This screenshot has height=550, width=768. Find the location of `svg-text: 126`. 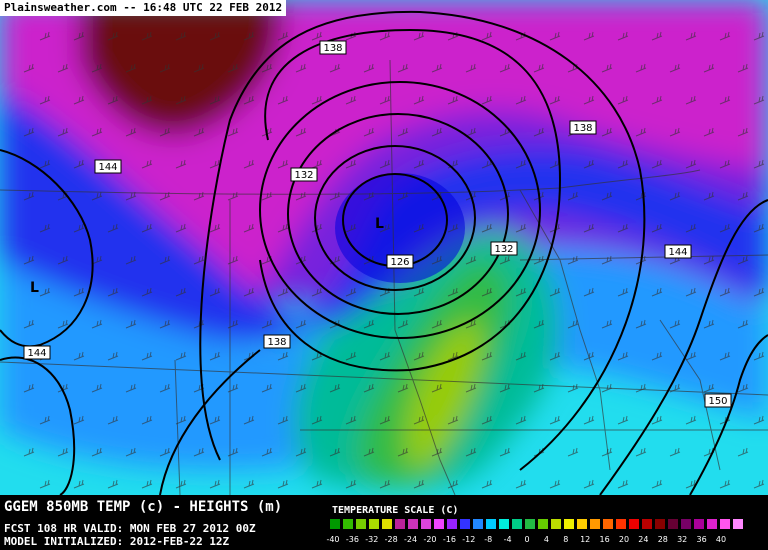

svg-text: 126 is located at coordinates (399, 262).